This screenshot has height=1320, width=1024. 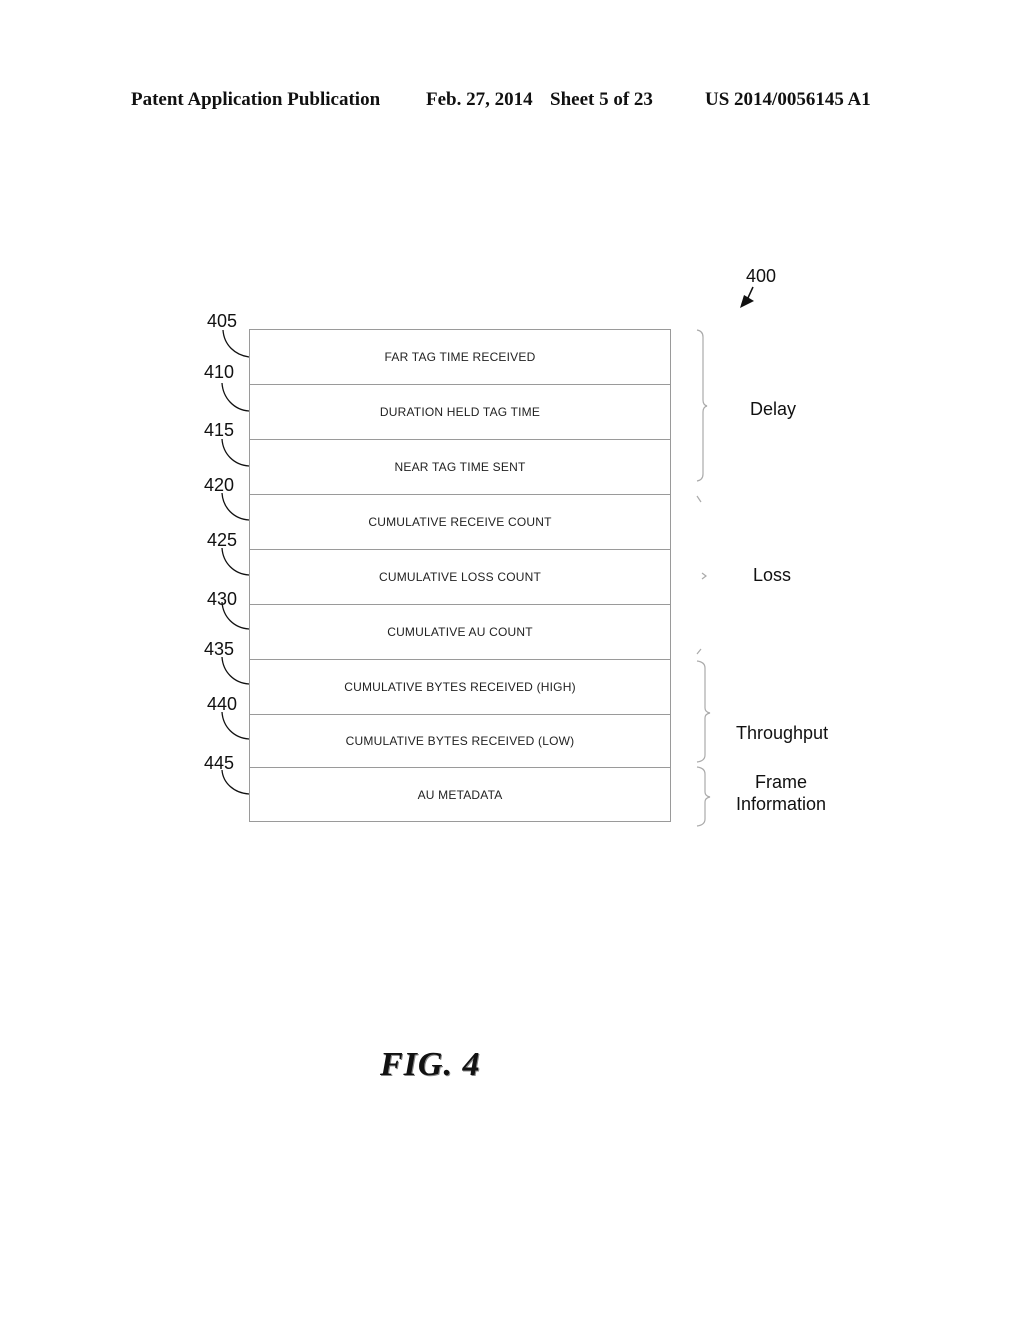 I want to click on field-row-au-metadata: AU METADATA, so click(x=460, y=794).